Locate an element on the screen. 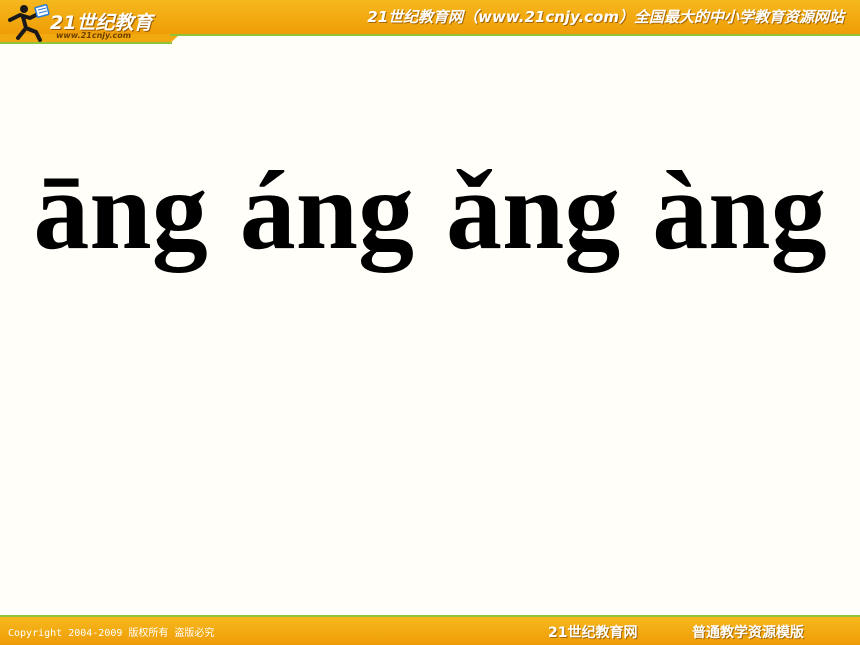  syllable-tone-4: àng is located at coordinates (739, 211).